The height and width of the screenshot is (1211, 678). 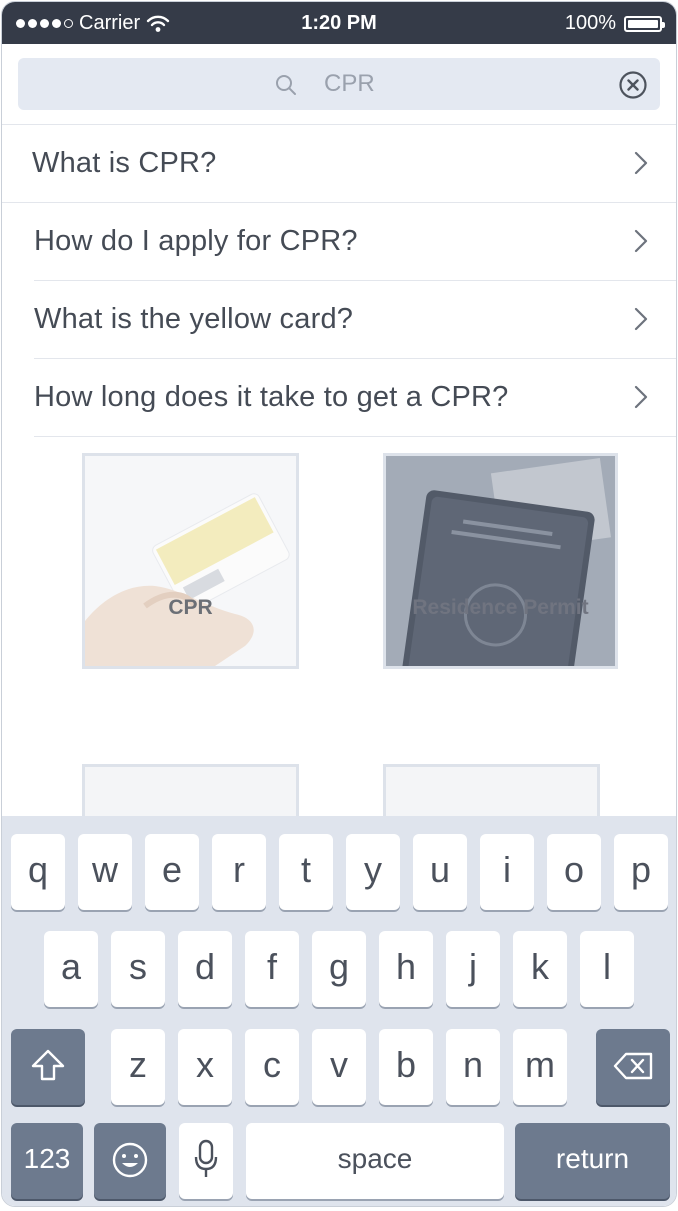 I want to click on key-w: w, so click(x=105, y=872).